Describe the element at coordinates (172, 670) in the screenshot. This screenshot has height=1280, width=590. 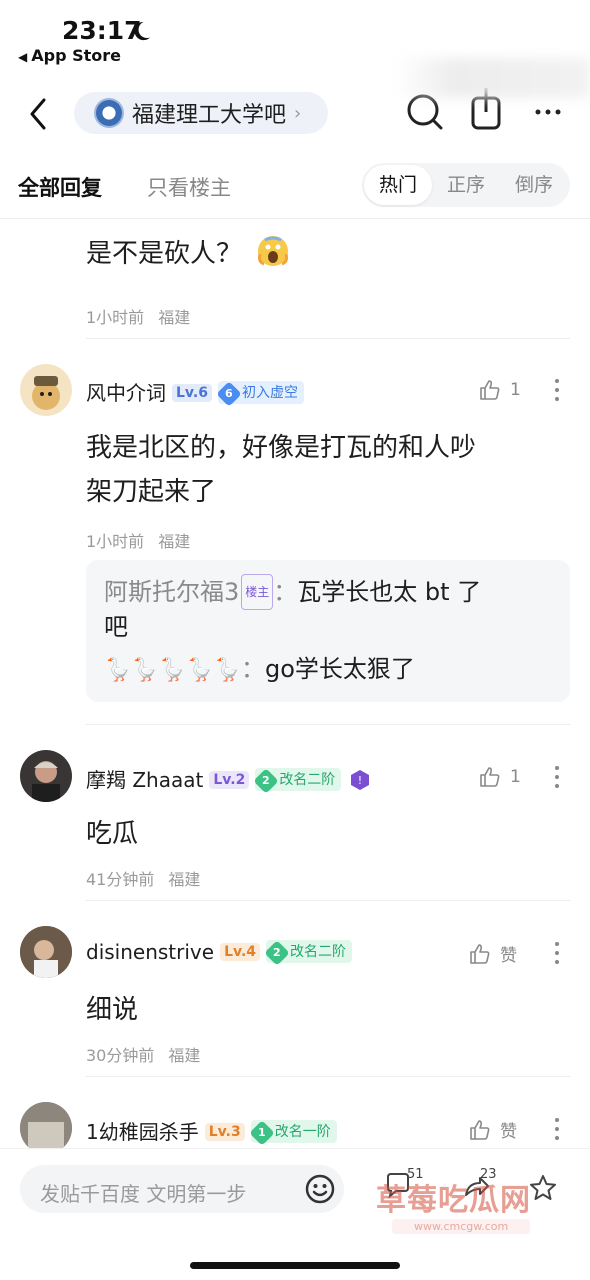
I see `sub-reply-author: 🪿🪿🪿🪿🪿` at that location.